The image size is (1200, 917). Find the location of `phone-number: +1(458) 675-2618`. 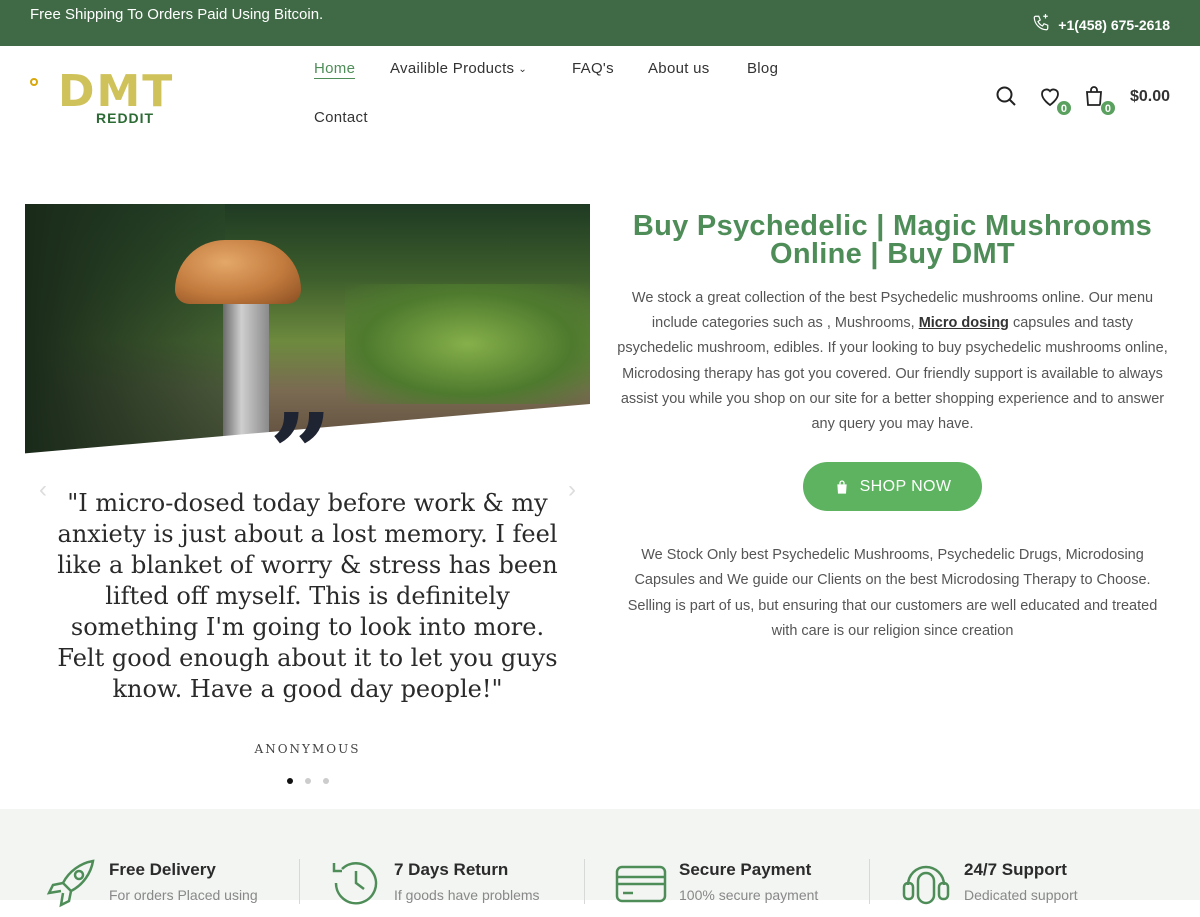

phone-number: +1(458) 675-2618 is located at coordinates (1114, 24).